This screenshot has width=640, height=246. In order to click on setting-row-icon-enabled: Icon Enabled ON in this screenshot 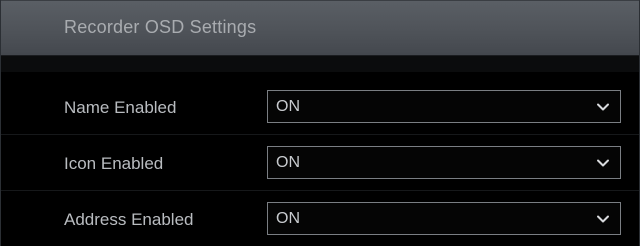, I will do `click(320, 164)`.